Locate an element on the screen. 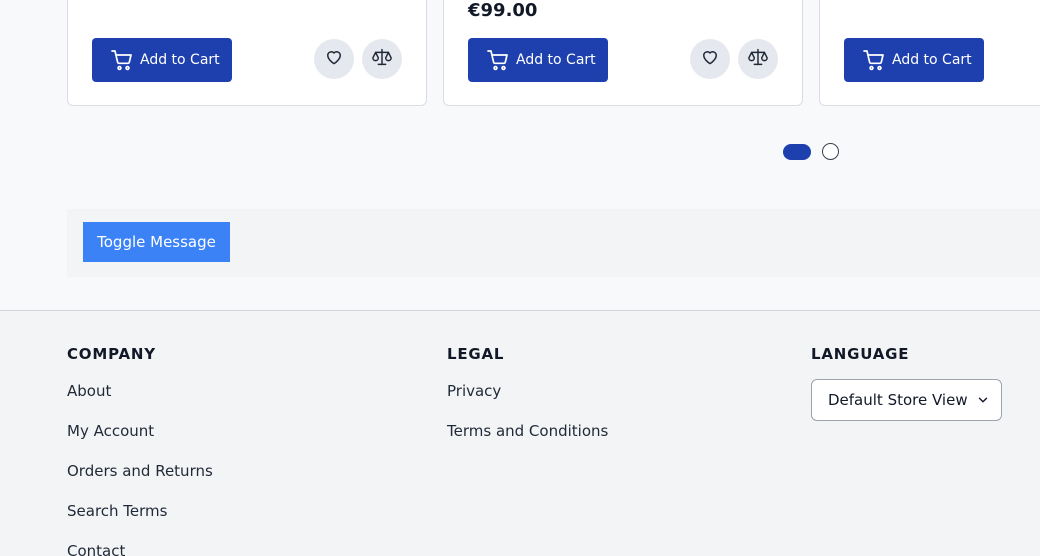 This screenshot has width=1040, height=556. toggle-message-button: Toggle Message is located at coordinates (156, 242).